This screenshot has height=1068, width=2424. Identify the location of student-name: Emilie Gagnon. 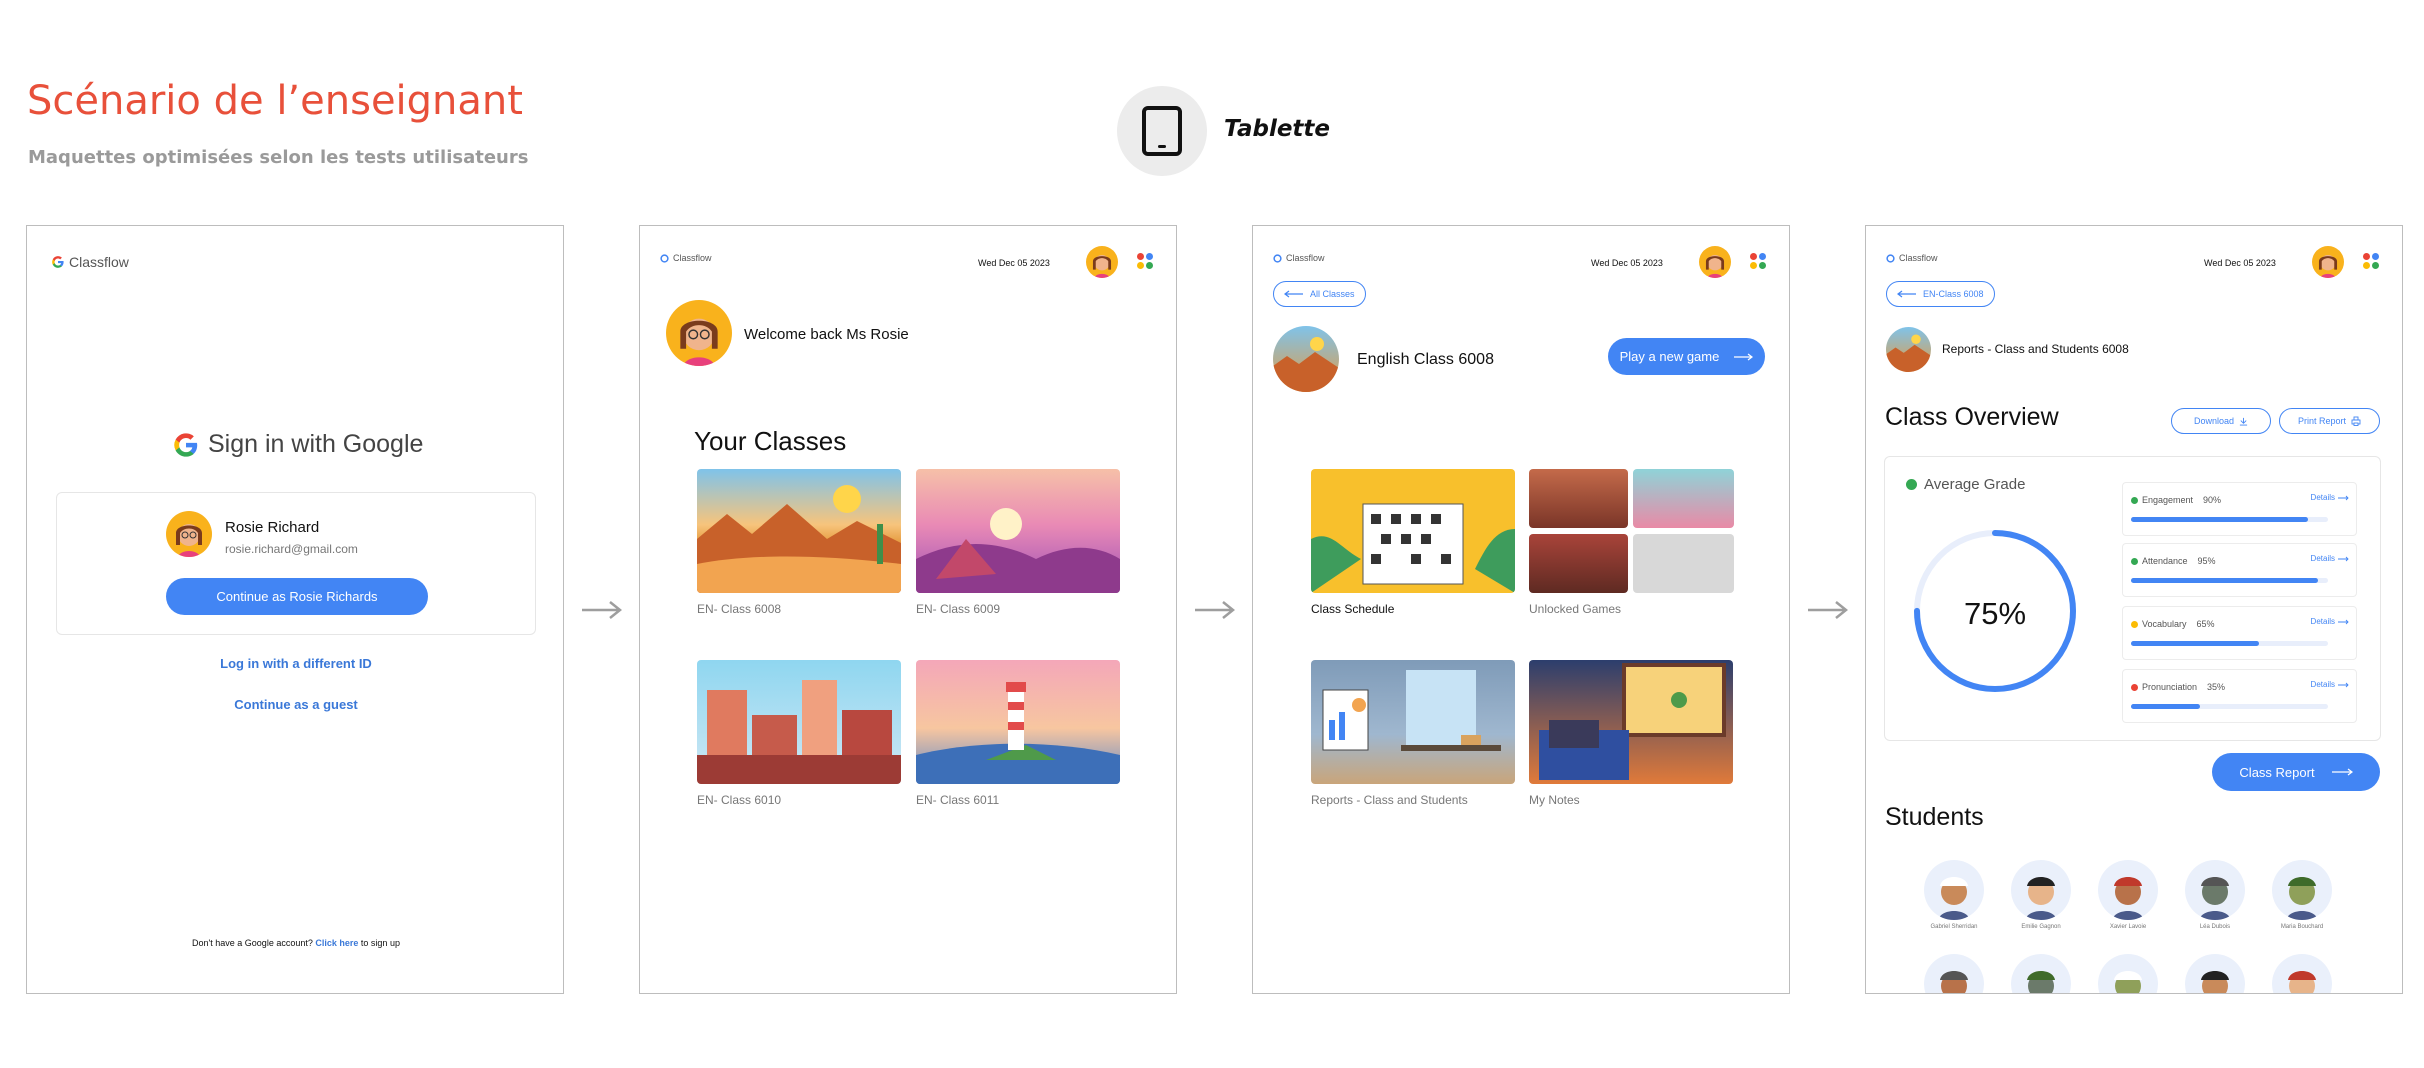
(2041, 927).